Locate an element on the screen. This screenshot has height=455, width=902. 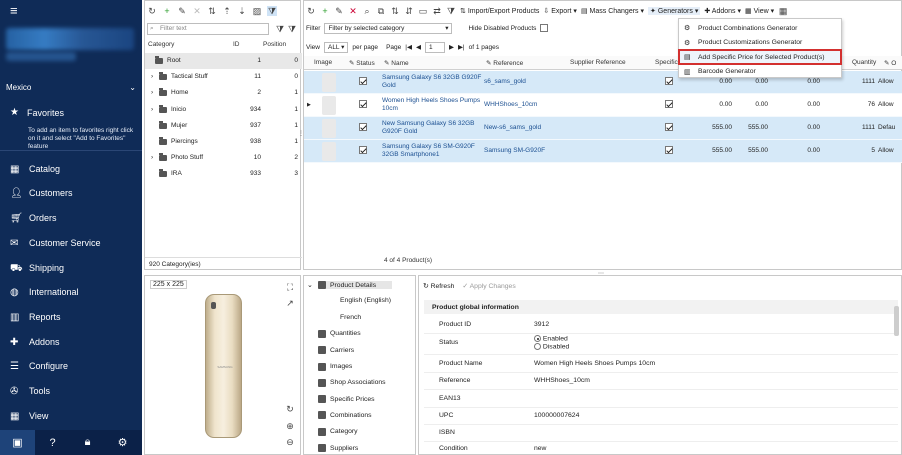
category-row: Root 1 0 is located at coordinates (223, 61).